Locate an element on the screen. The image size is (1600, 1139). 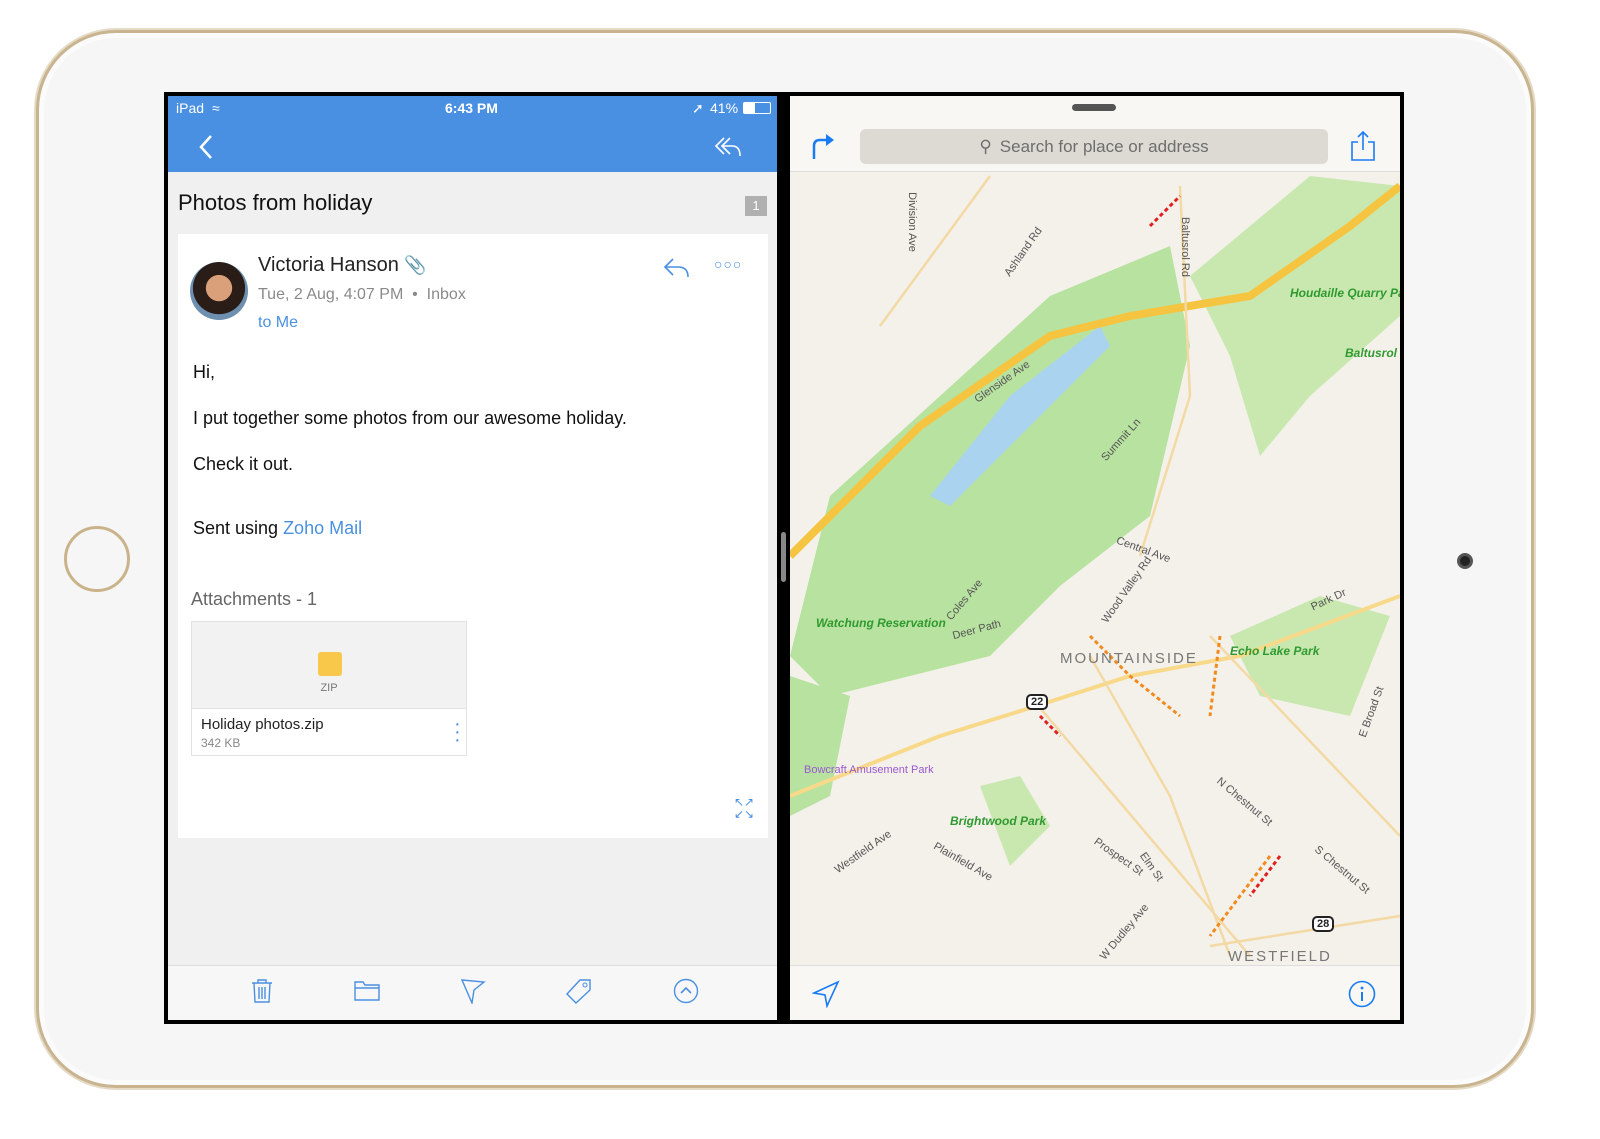
map-label: Echo Lake Park is located at coordinates (1275, 651).